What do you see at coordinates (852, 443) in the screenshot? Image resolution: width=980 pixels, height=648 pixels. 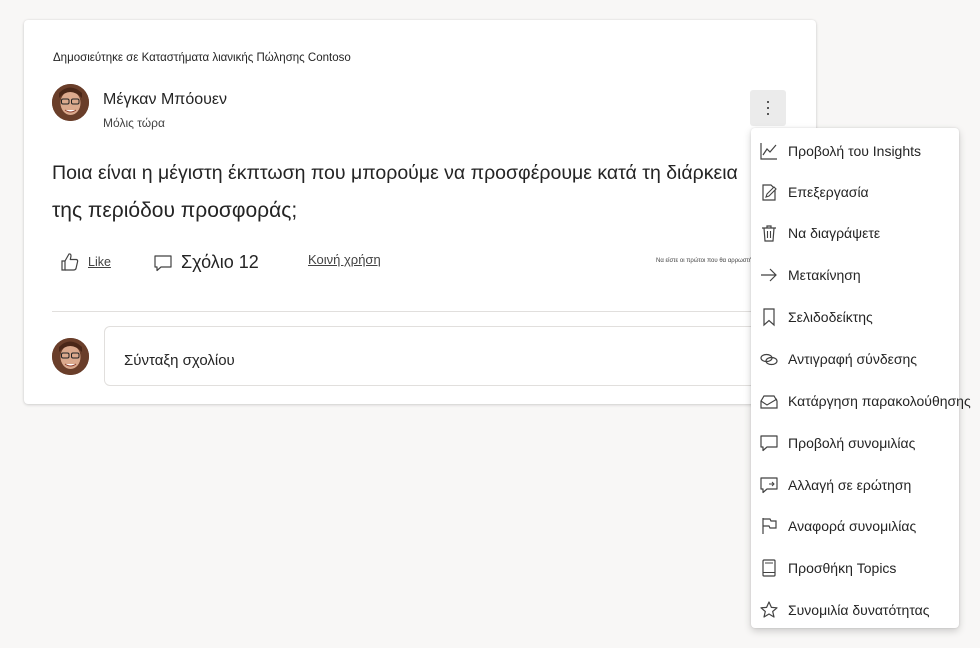 I see `menu-item-label: Προβολή συνομιλίας` at bounding box center [852, 443].